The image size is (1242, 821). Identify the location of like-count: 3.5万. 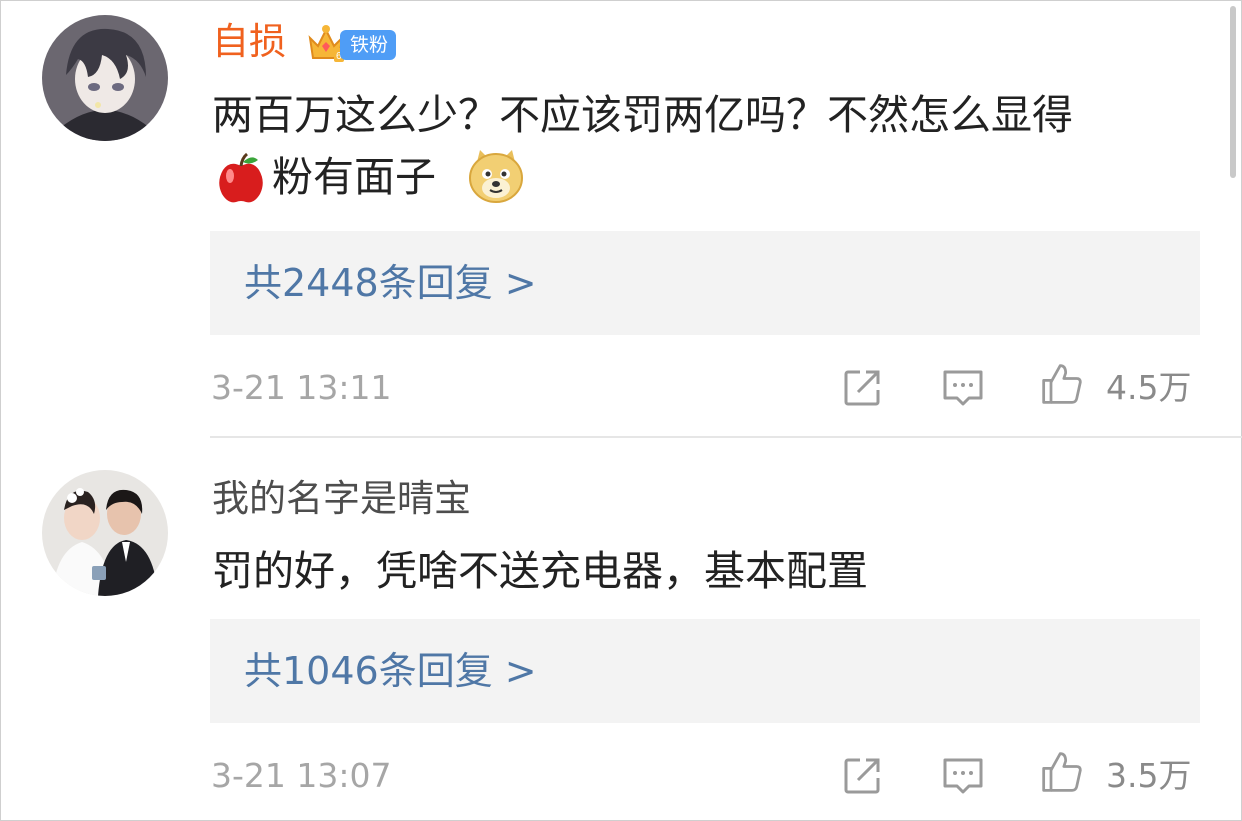
(1149, 775).